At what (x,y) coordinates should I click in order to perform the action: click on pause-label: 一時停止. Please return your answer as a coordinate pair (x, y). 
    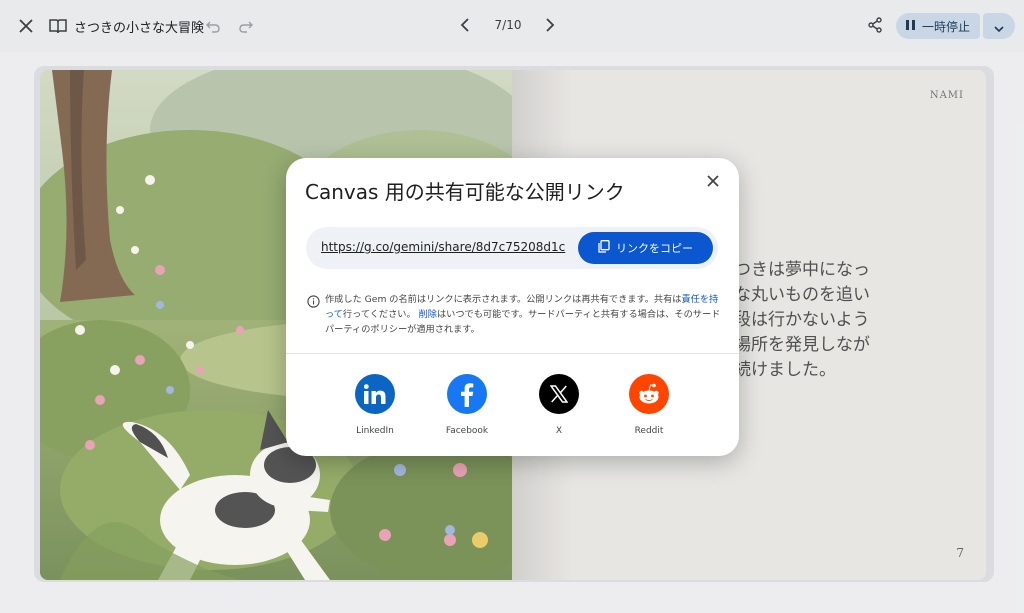
    Looking at the image, I should click on (945, 26).